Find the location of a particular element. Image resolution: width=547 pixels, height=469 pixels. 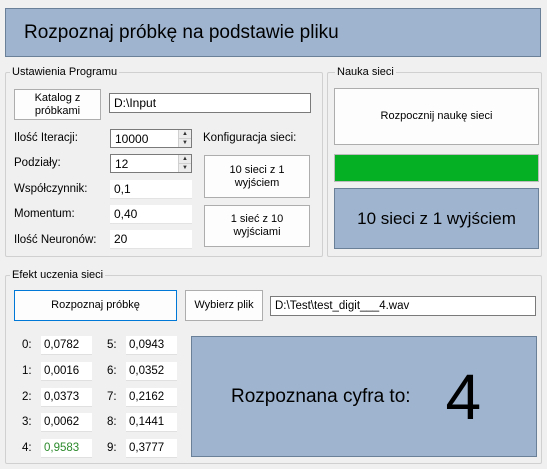

recognize-sample-button: Rozpoznaj próbkę is located at coordinates (95, 305).